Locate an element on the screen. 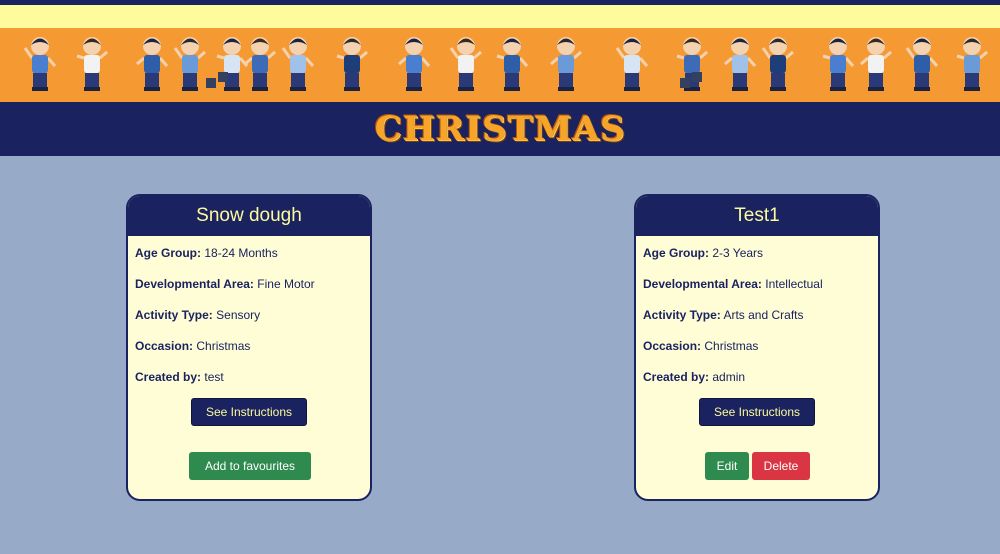 Image resolution: width=1000 pixels, height=554 pixels. edit-button: Edit is located at coordinates (727, 466).